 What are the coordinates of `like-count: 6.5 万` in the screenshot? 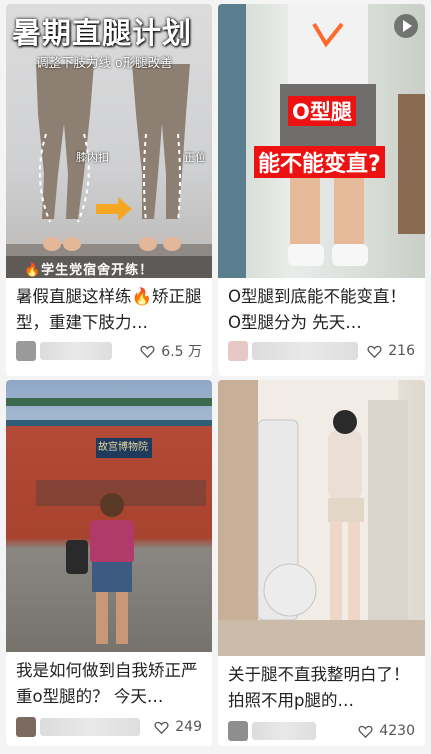 It's located at (181, 352).